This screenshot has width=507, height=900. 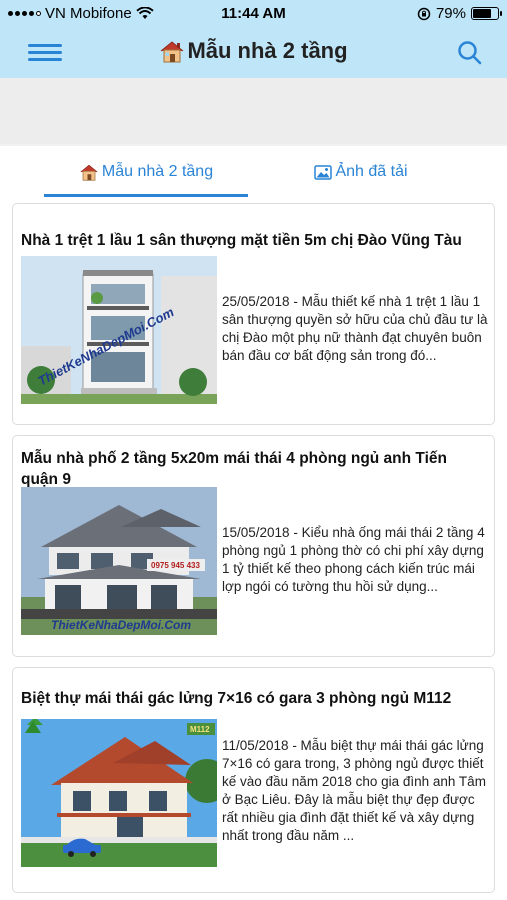 I want to click on battery-icon, so click(x=486, y=13).